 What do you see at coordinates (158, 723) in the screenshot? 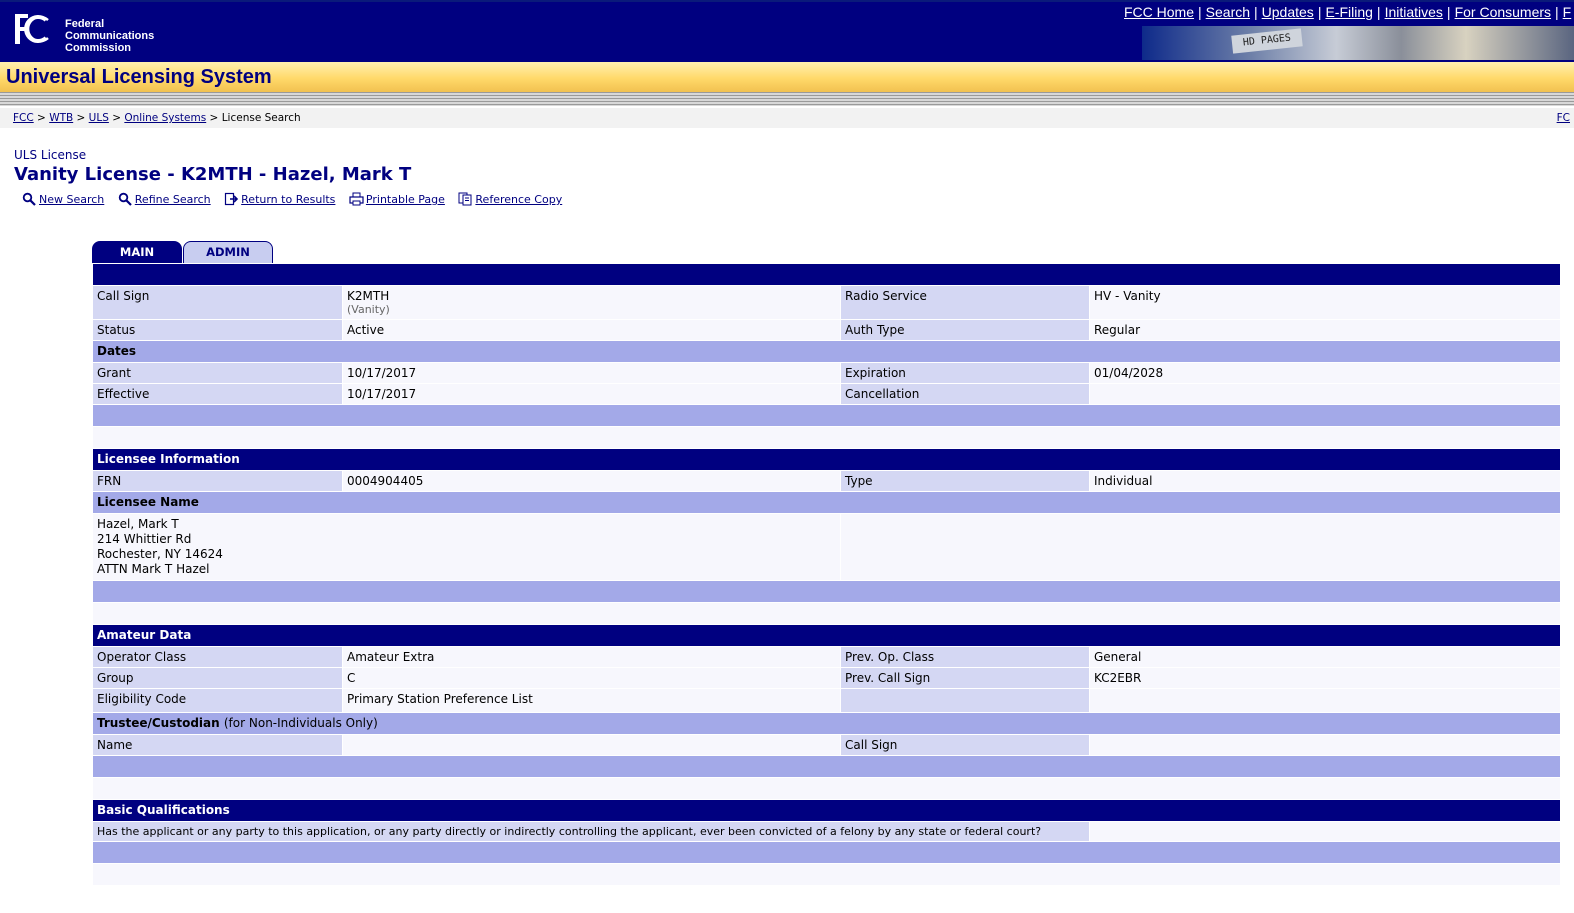
I see `trustee-label: Trustee/Custodian` at bounding box center [158, 723].